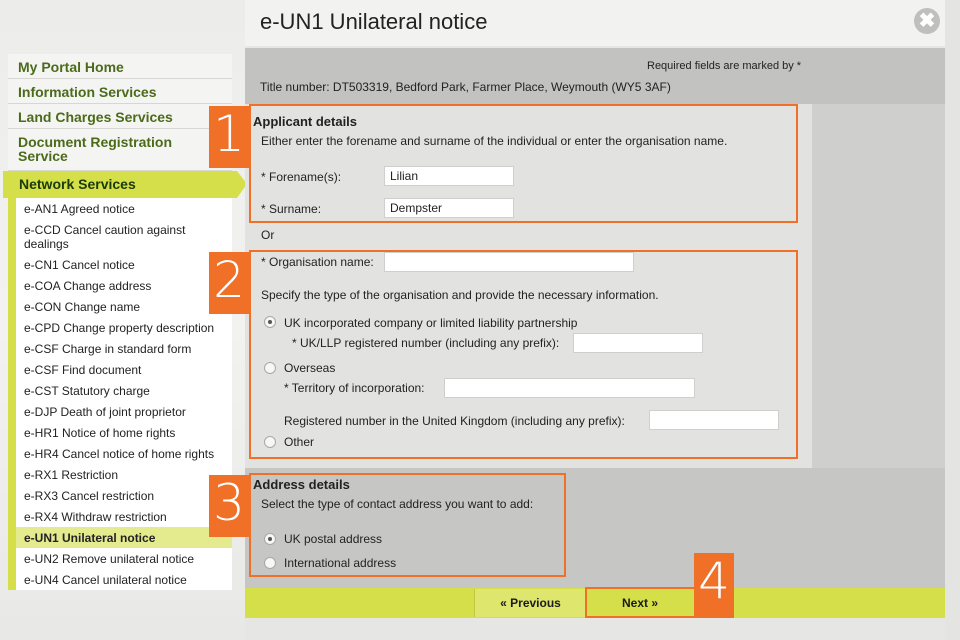  What do you see at coordinates (120, 116) in the screenshot?
I see `sidebar-item-land-charges-services: Land Charges Services` at bounding box center [120, 116].